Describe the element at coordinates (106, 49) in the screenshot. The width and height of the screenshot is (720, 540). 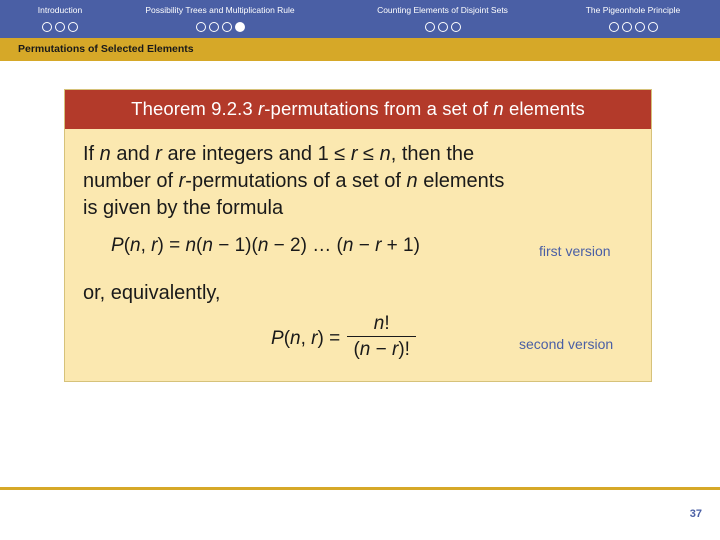
I see `section-title: Permutations of Selected Elements` at that location.